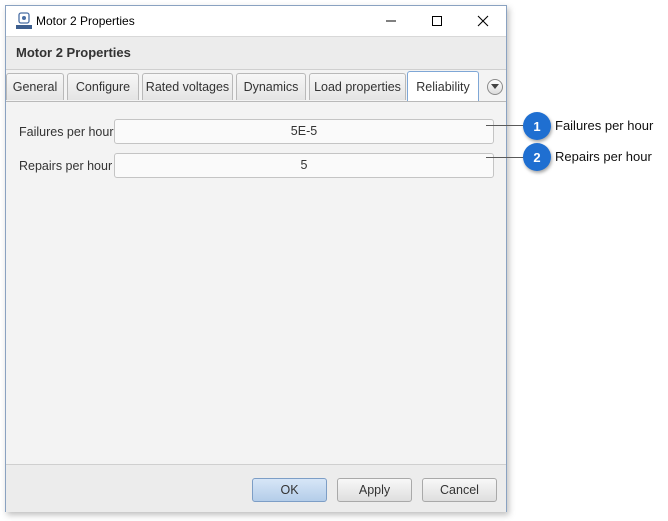 This screenshot has width=668, height=521. Describe the element at coordinates (304, 165) in the screenshot. I see `repairs-per-hour-field: 5` at that location.